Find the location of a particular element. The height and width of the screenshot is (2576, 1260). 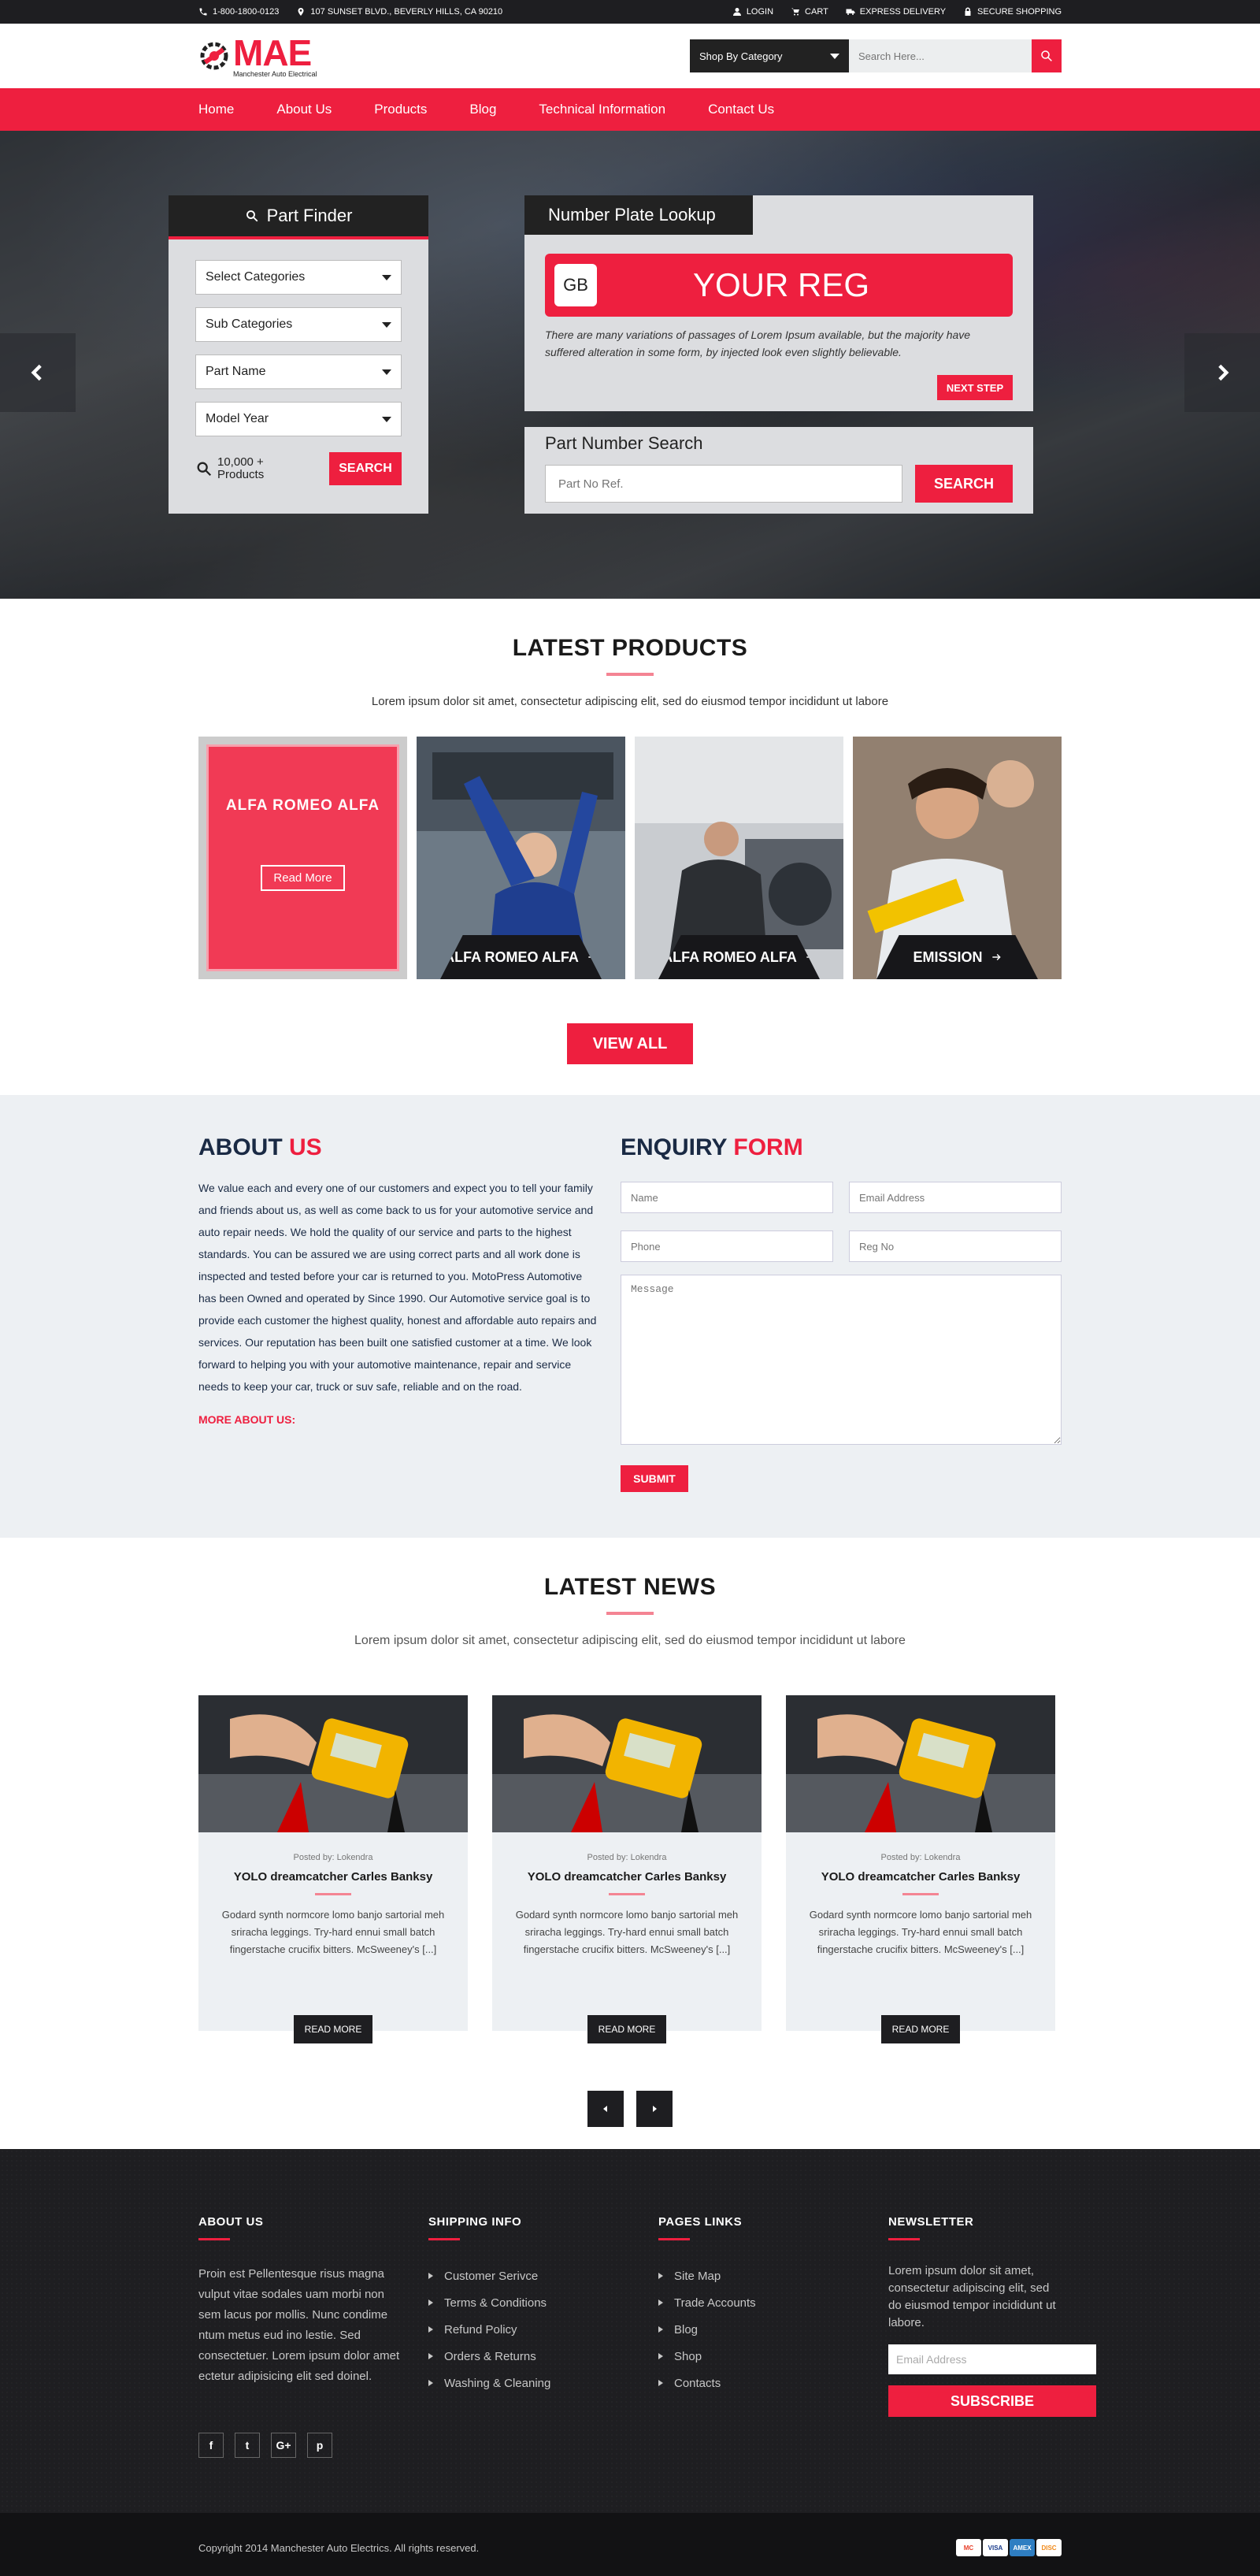

twitter-icon: t is located at coordinates (247, 2445).